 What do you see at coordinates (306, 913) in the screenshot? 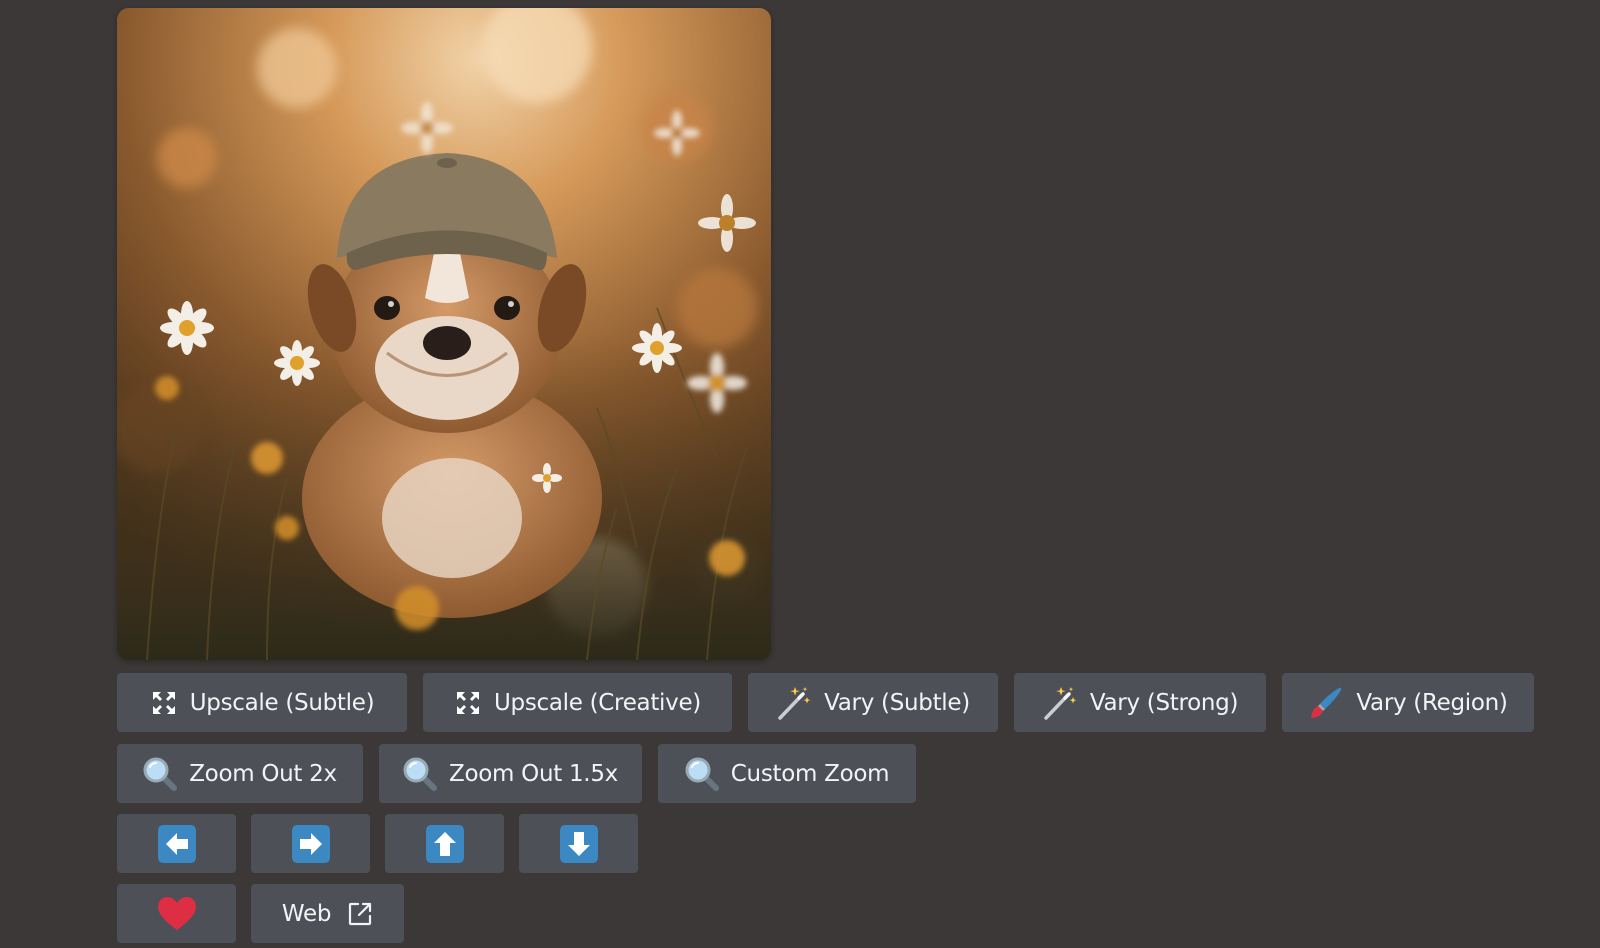
I see `web-label: Web` at bounding box center [306, 913].